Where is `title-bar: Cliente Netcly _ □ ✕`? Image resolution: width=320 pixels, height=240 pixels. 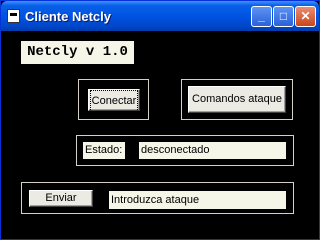 title-bar: Cliente Netcly _ □ ✕ is located at coordinates (160, 16).